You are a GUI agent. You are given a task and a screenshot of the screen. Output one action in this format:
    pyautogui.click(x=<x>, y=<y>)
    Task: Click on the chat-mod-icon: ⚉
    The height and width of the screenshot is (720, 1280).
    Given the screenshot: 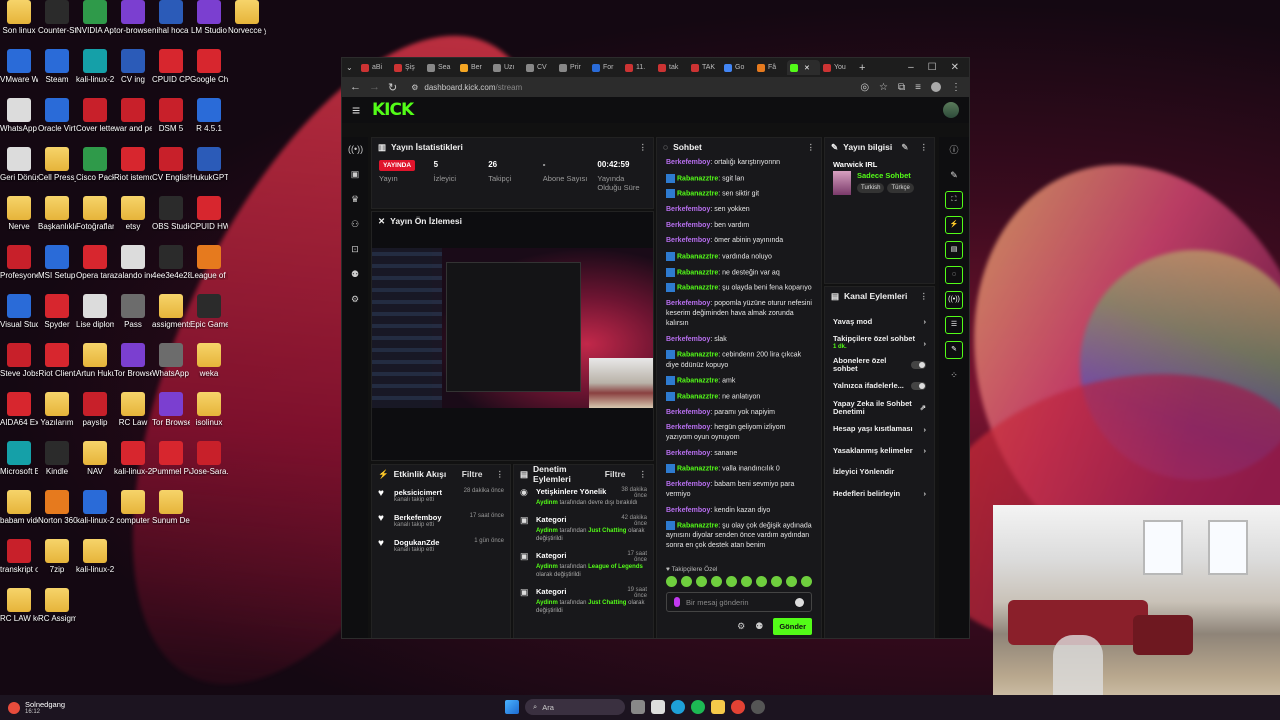 What is the action you would take?
    pyautogui.click(x=759, y=626)
    